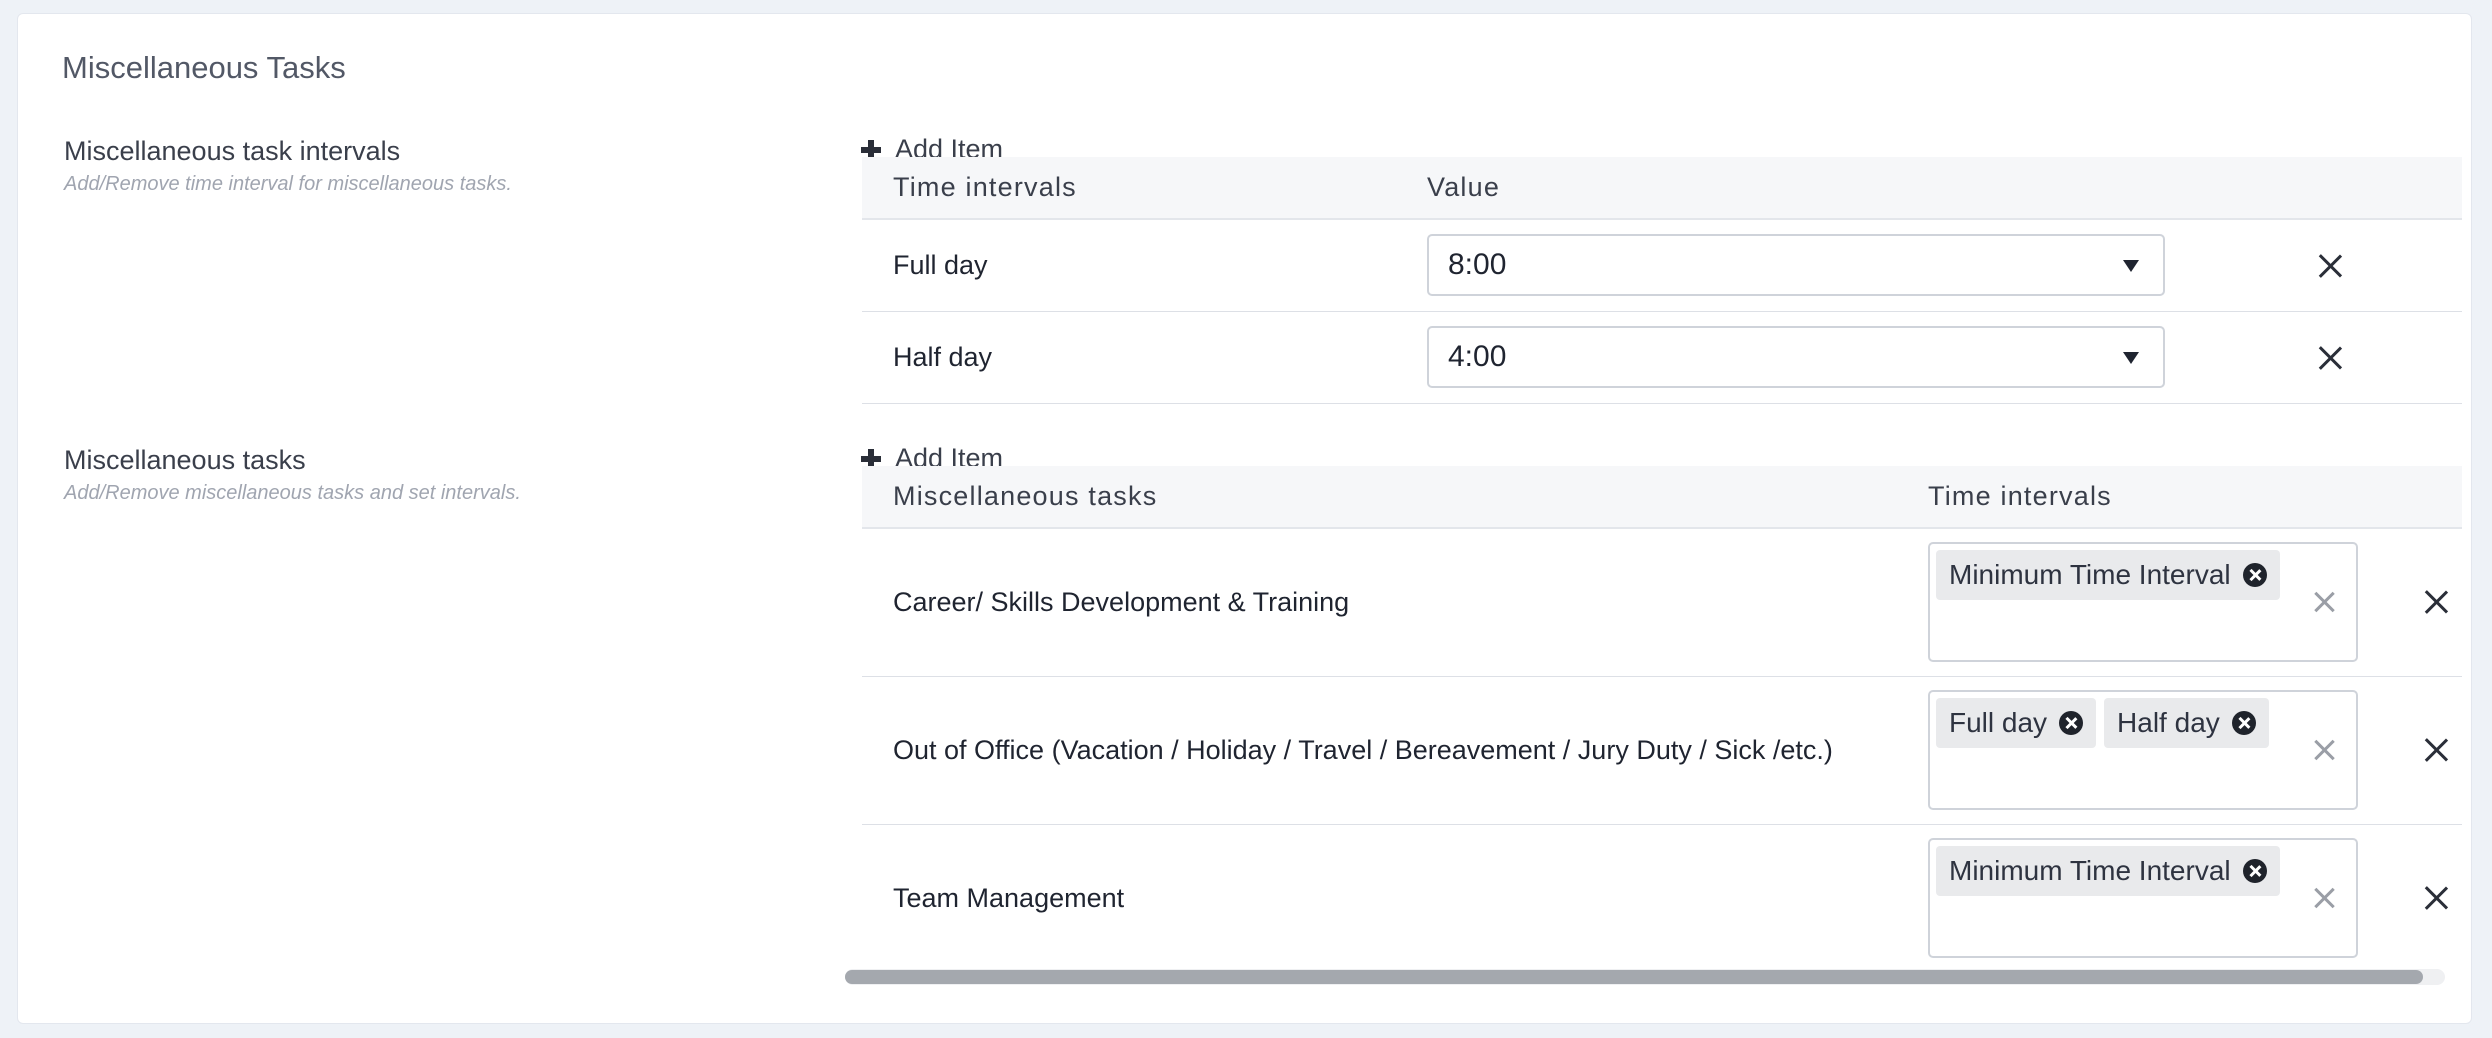 The width and height of the screenshot is (2492, 1038). I want to click on task-name: Team Management, so click(1009, 898).